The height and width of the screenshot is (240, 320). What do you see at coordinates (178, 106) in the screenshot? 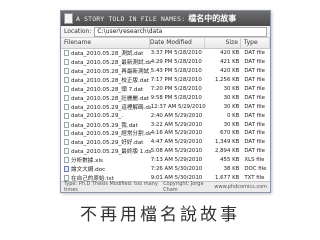
I see `file-date: 12:37 AM 5/29/2010` at bounding box center [178, 106].